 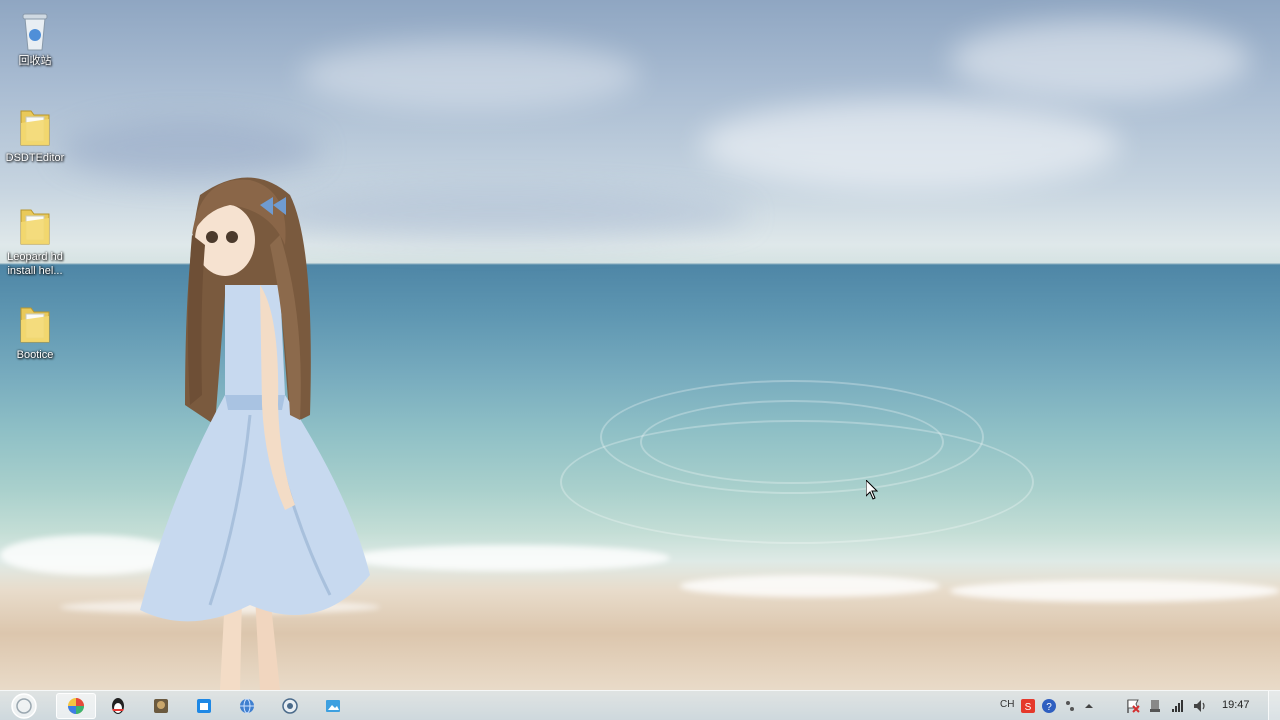 I want to click on desktop-icon-dsdteditor: DSDTEditor, so click(x=35, y=135).